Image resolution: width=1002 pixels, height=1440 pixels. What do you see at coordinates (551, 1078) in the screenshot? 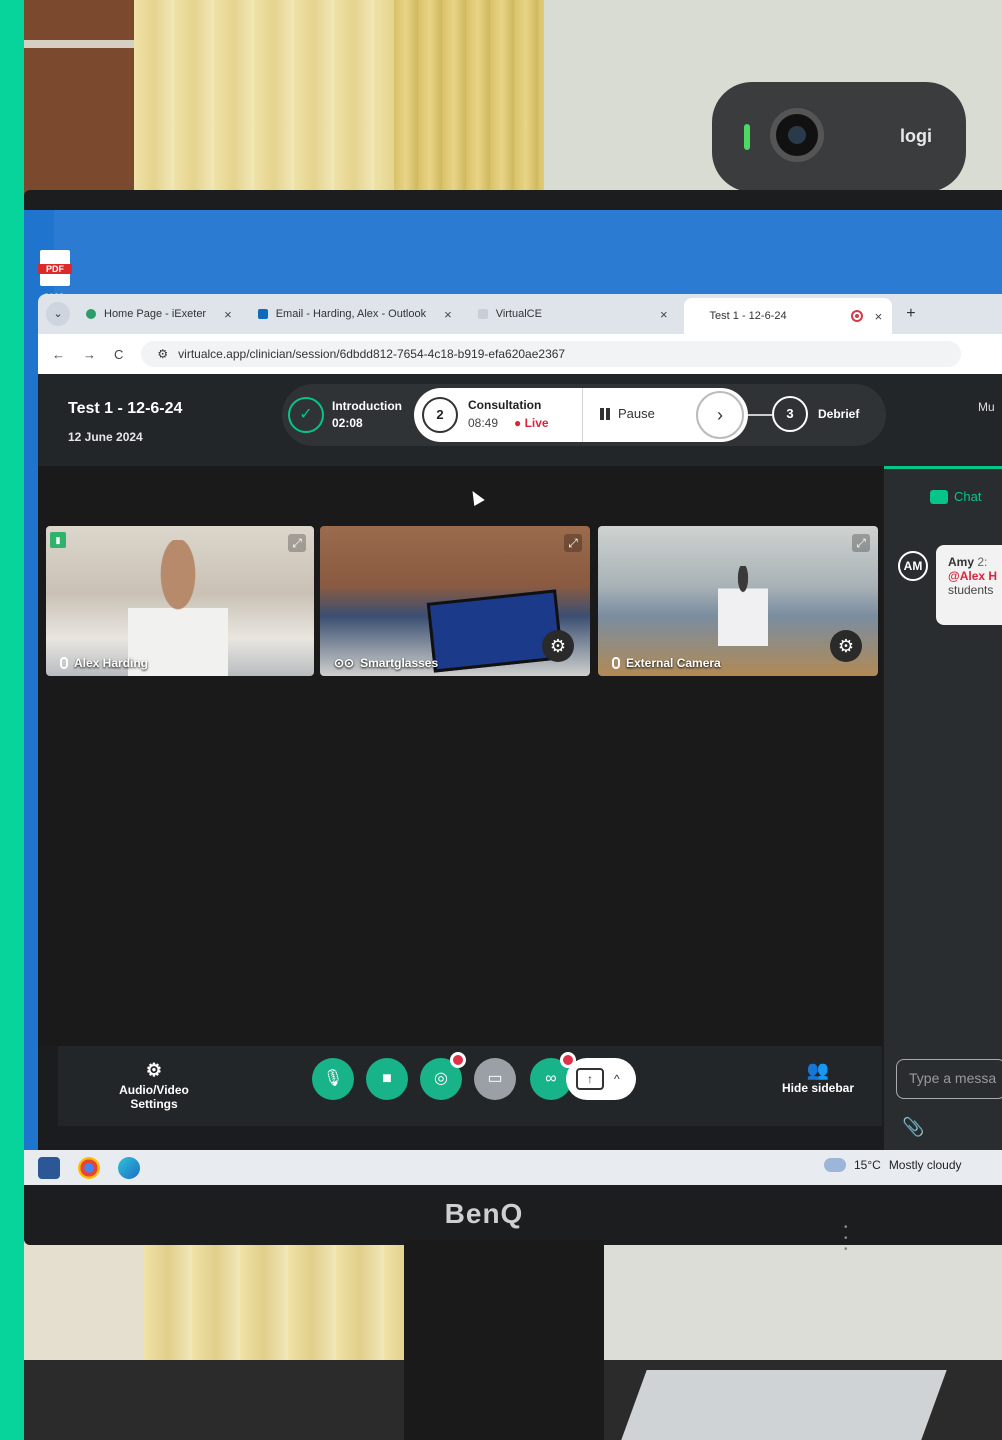
I see `glasses-icon: ∞` at bounding box center [551, 1078].